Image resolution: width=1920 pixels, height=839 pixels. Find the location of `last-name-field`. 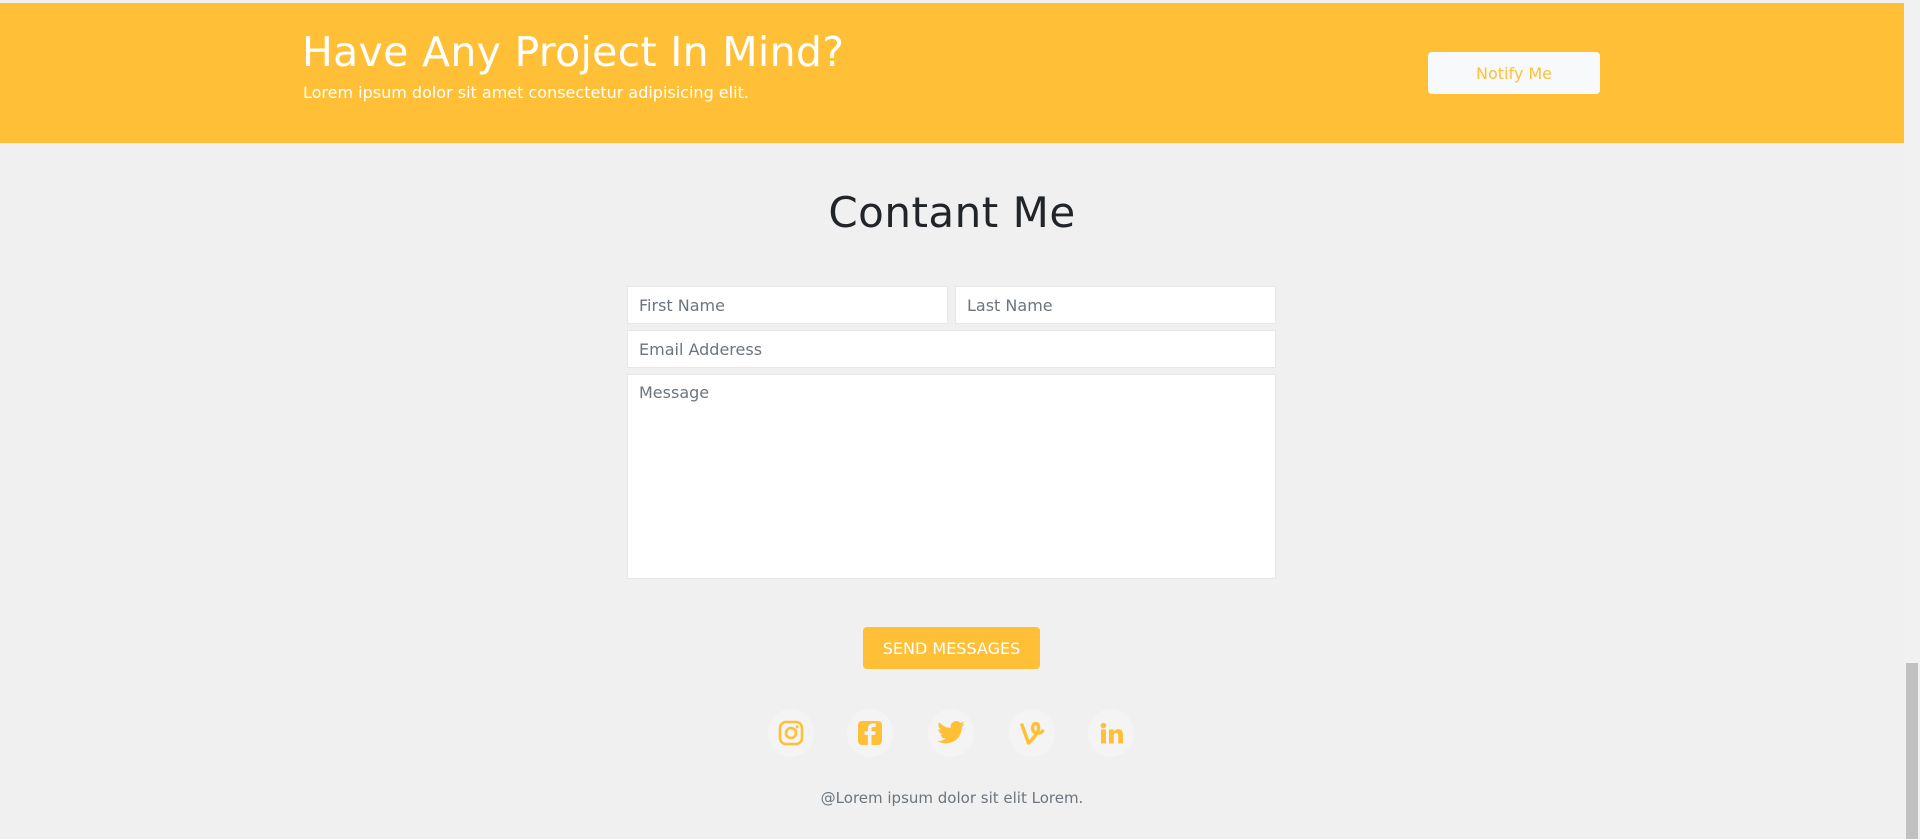

last-name-field is located at coordinates (1115, 305).